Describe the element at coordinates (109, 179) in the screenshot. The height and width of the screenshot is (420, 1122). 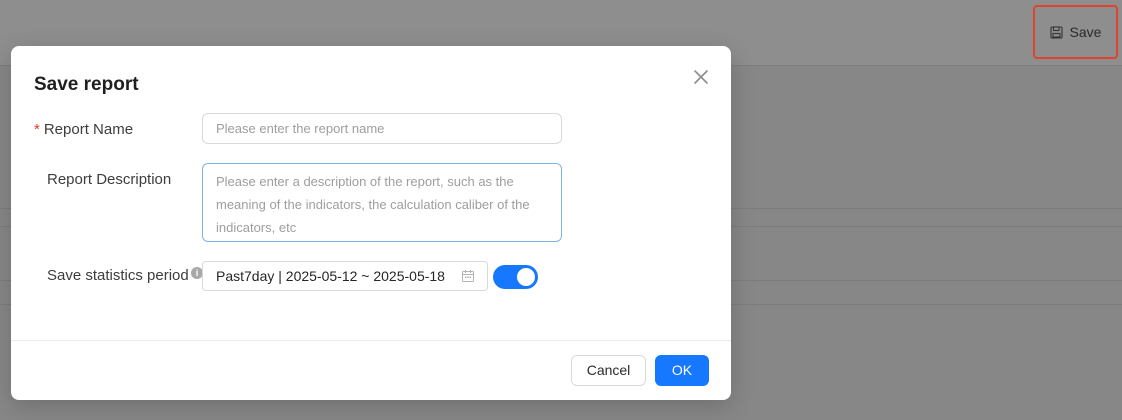
I see `report-description-label: Report Description` at that location.